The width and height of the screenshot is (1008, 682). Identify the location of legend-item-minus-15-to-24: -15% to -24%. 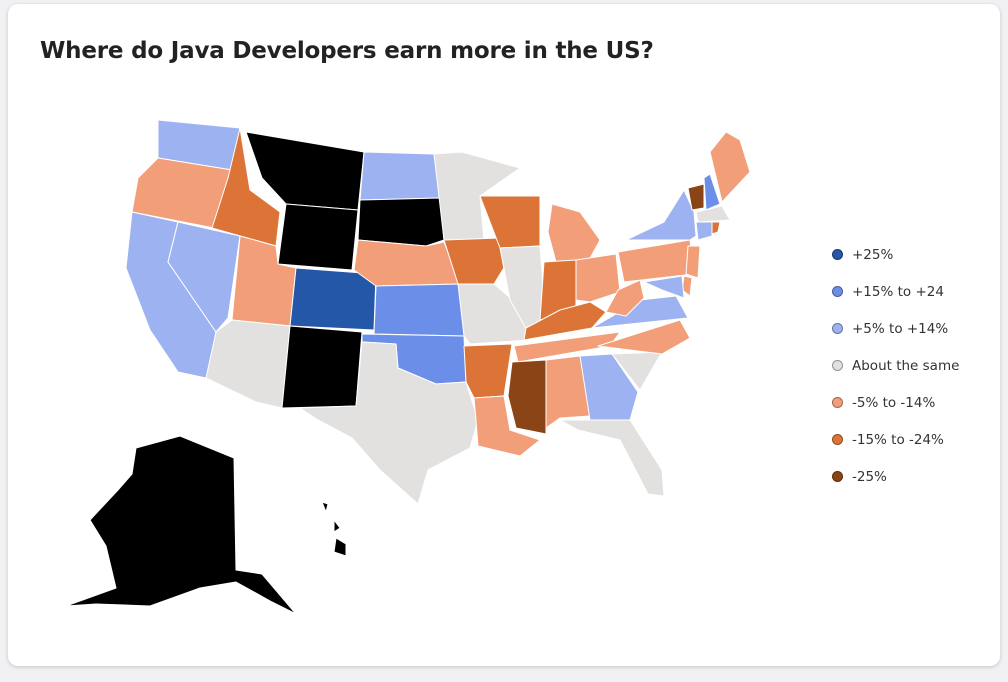
(895, 439).